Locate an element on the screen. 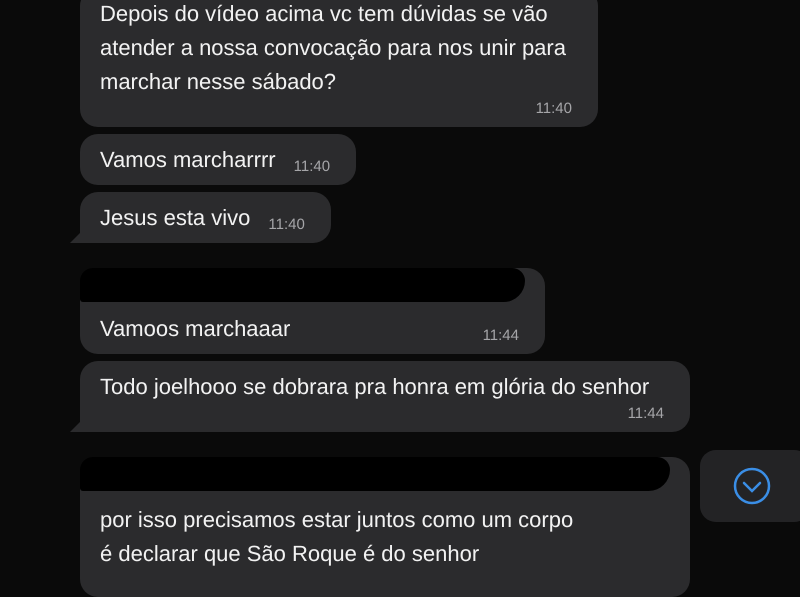  message-text: Todo joelhooo se dobrara pra honra em glória do senhor is located at coordinates (375, 387).